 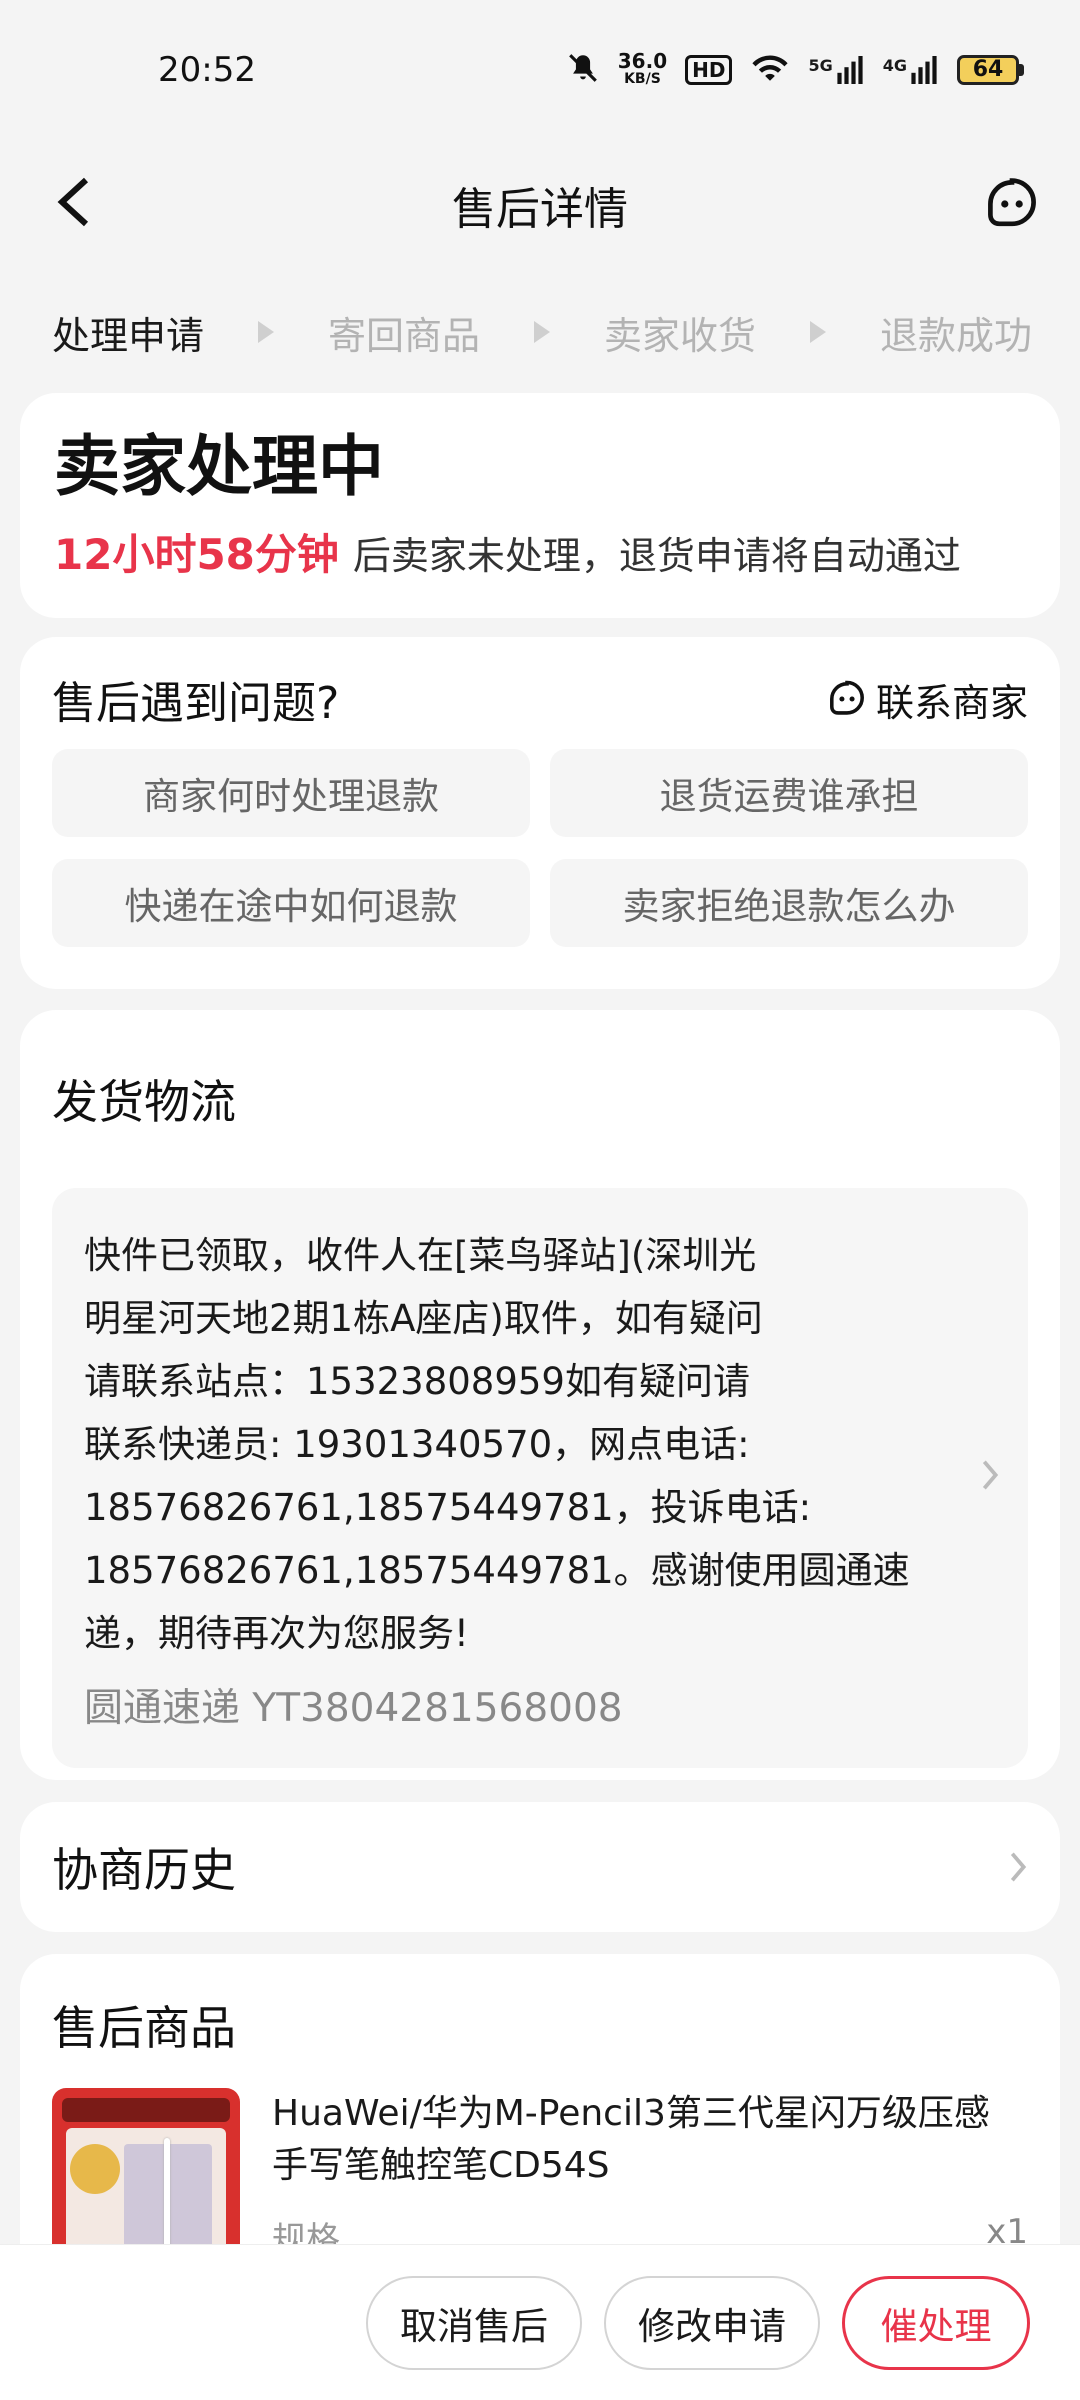 I want to click on faq-in-transit-refund: 快递在途中如何退款, so click(x=291, y=903).